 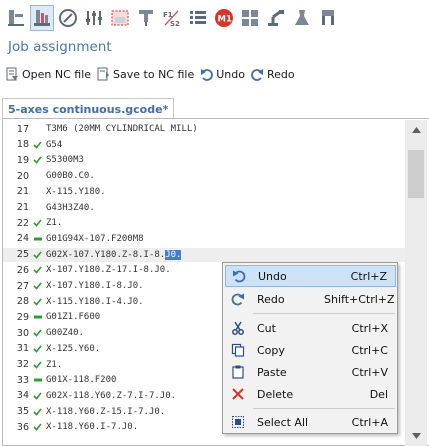 I want to click on code-text-content: X-107.Y180.I-8.J0., so click(x=95, y=286).